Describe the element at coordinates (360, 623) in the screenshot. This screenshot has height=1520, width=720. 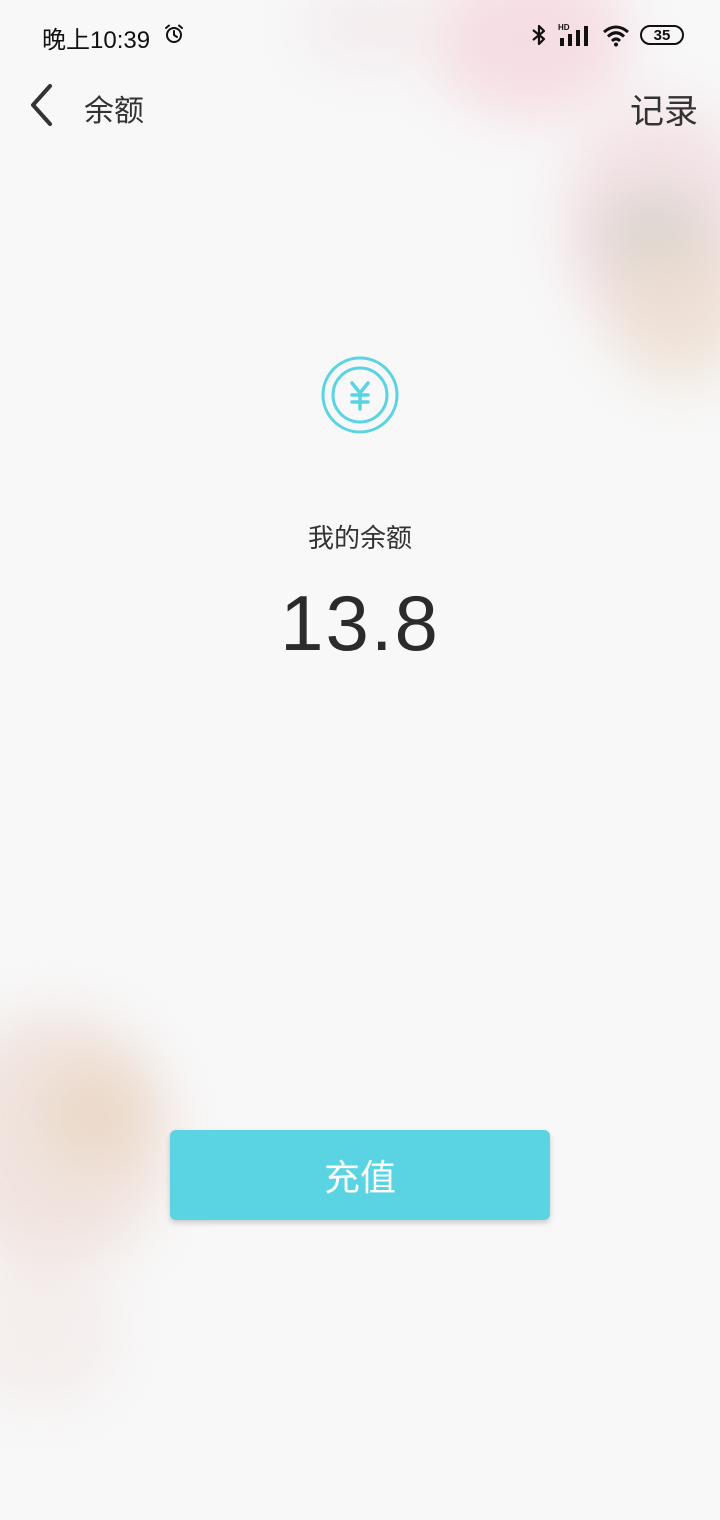
I see `balance-amount: 13.8` at that location.